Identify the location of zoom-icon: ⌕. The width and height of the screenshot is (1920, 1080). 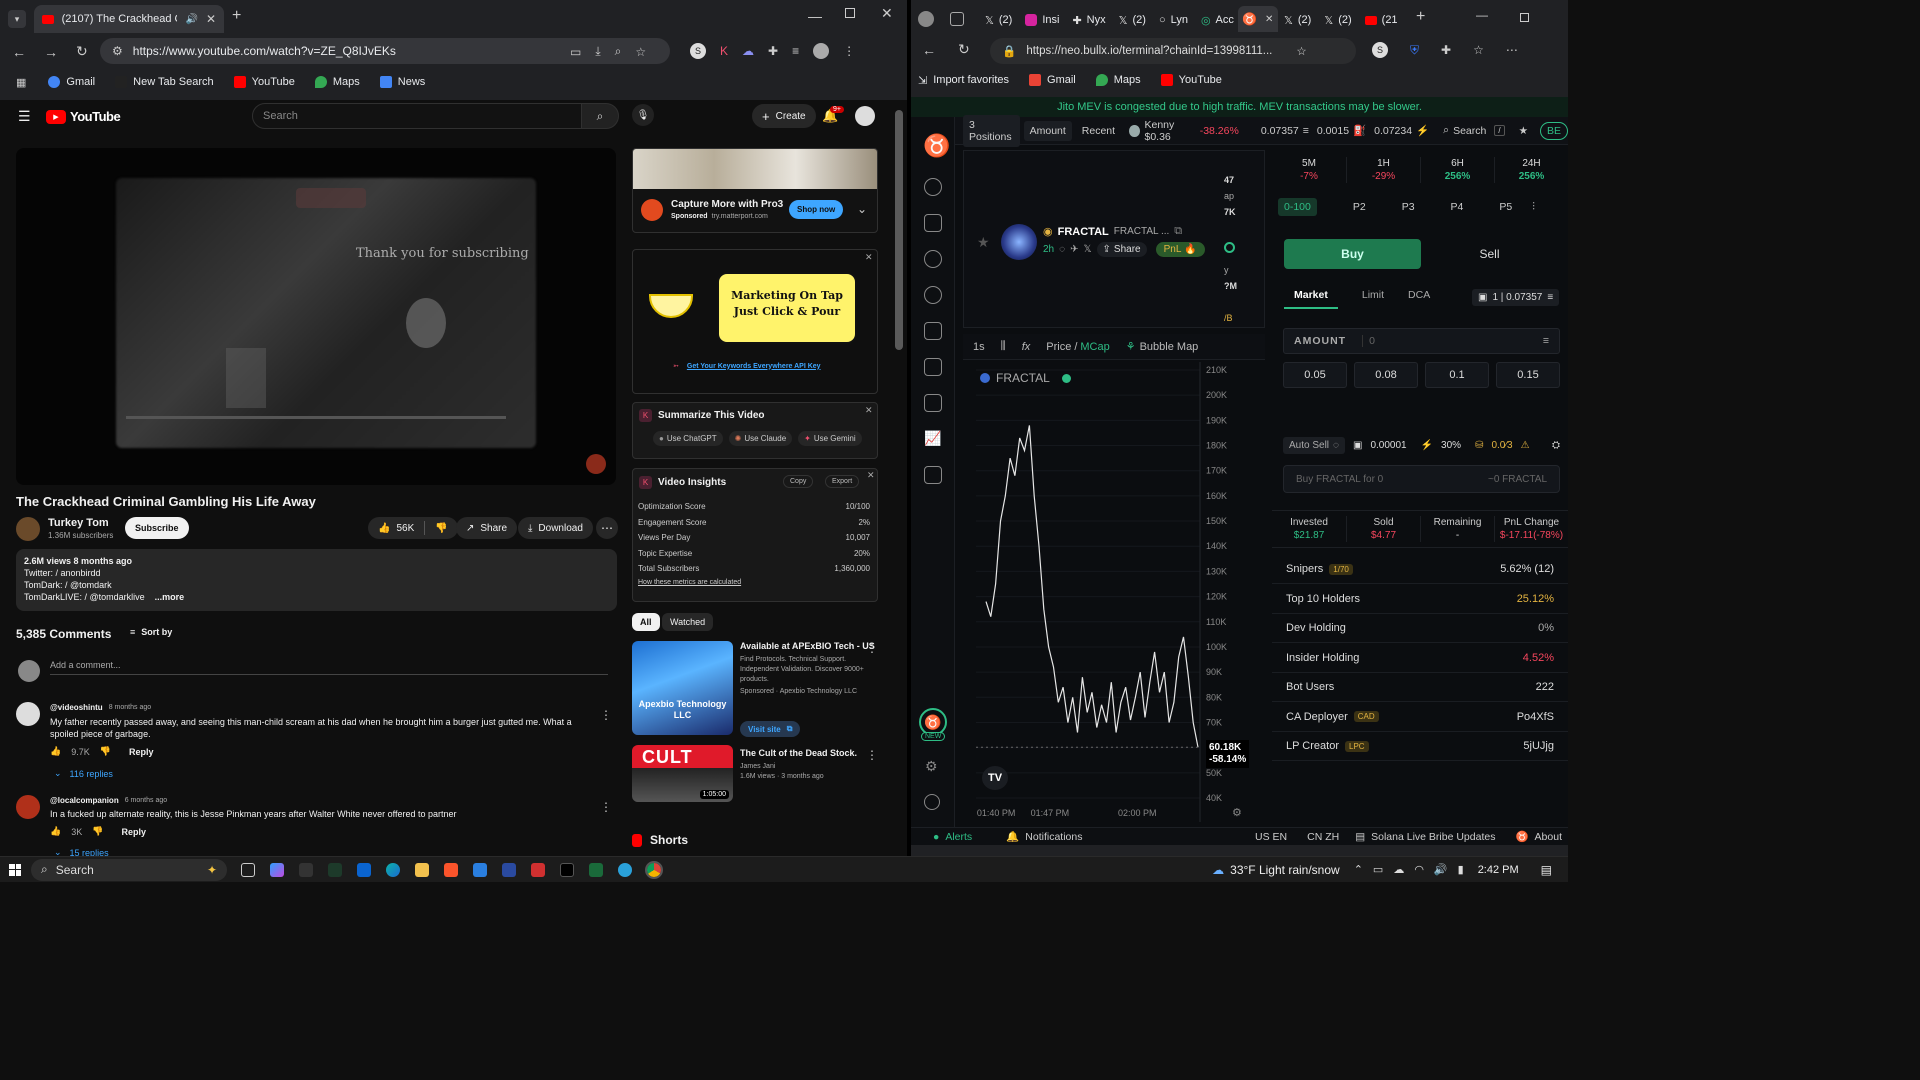
(618, 51).